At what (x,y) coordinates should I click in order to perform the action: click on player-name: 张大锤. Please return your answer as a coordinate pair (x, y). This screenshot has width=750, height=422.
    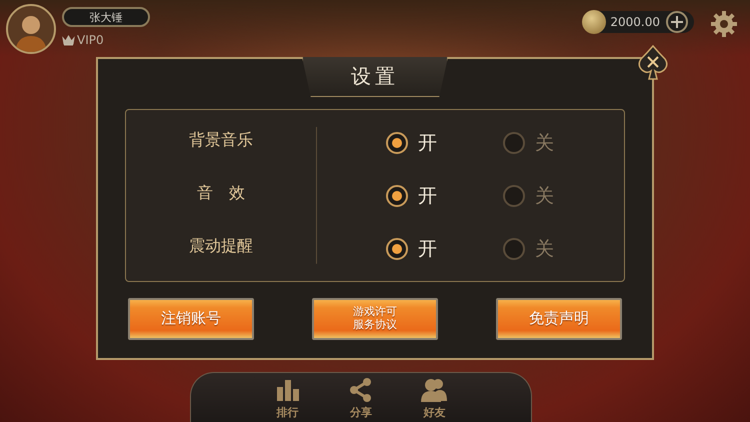
    Looking at the image, I should click on (106, 17).